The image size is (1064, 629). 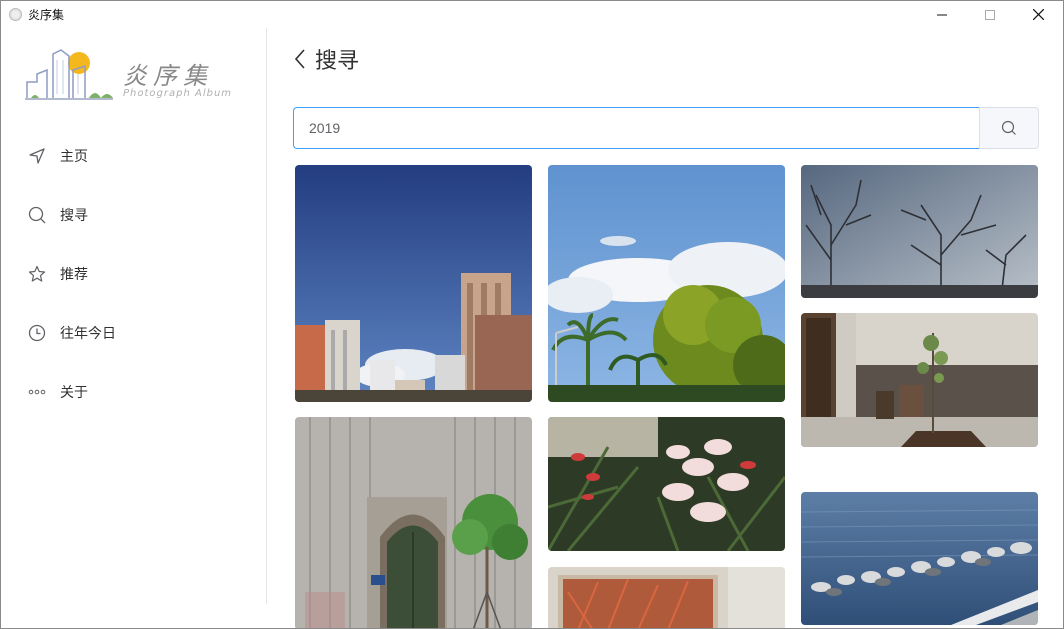 I want to click on logo-subtitle-en: Photograph Album, so click(x=178, y=93).